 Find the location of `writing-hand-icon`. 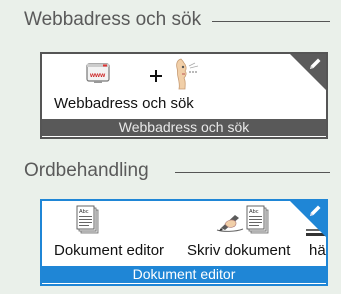

writing-hand-icon is located at coordinates (230, 223).